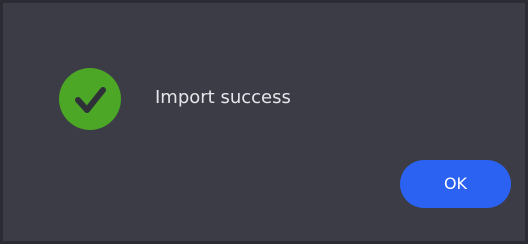 This screenshot has width=528, height=244. What do you see at coordinates (223, 97) in the screenshot?
I see `dialog-message: Import success` at bounding box center [223, 97].